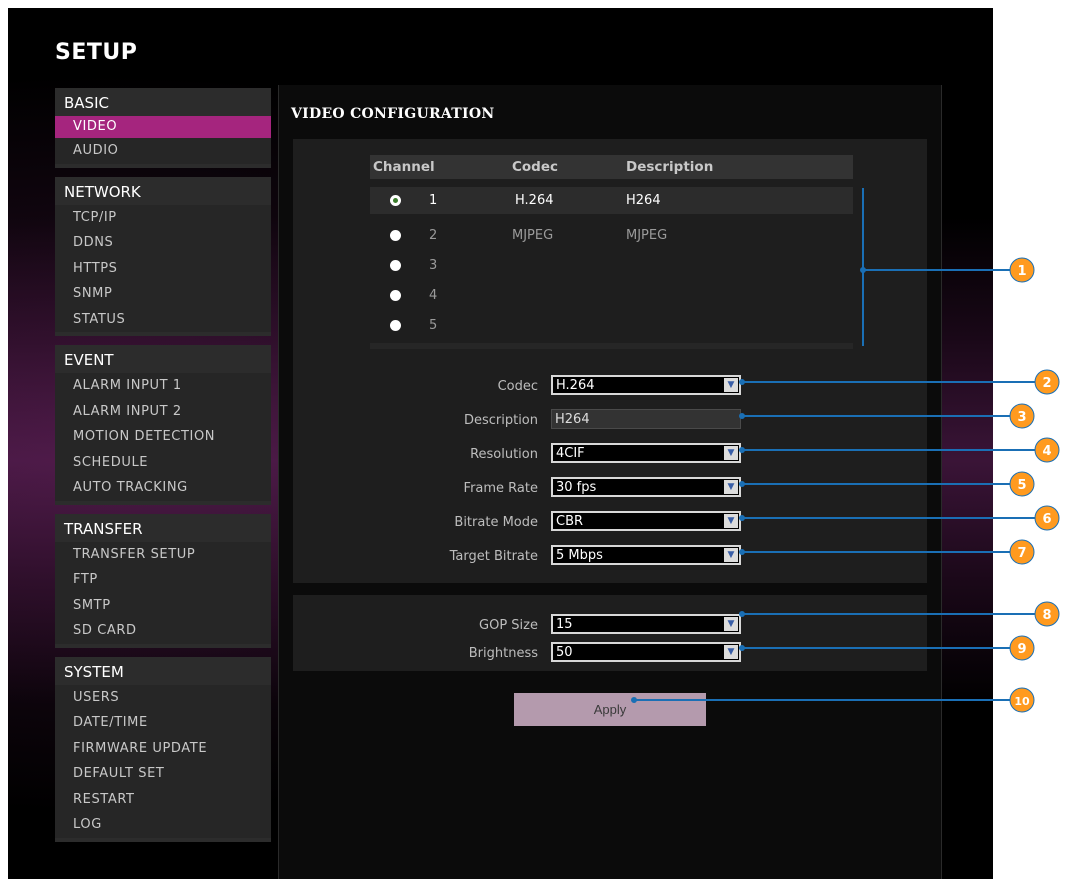 The height and width of the screenshot is (879, 1071). What do you see at coordinates (1046, 451) in the screenshot?
I see `callout-badge-4: 4` at bounding box center [1046, 451].